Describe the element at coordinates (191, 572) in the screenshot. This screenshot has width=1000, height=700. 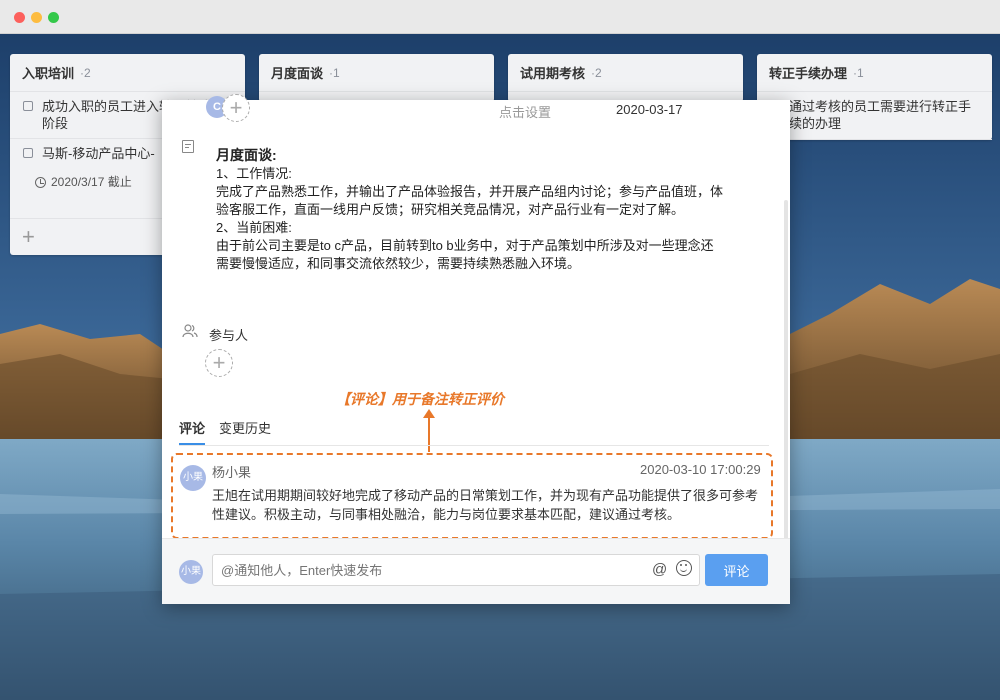
I see `current-user-avatar: 小果` at that location.